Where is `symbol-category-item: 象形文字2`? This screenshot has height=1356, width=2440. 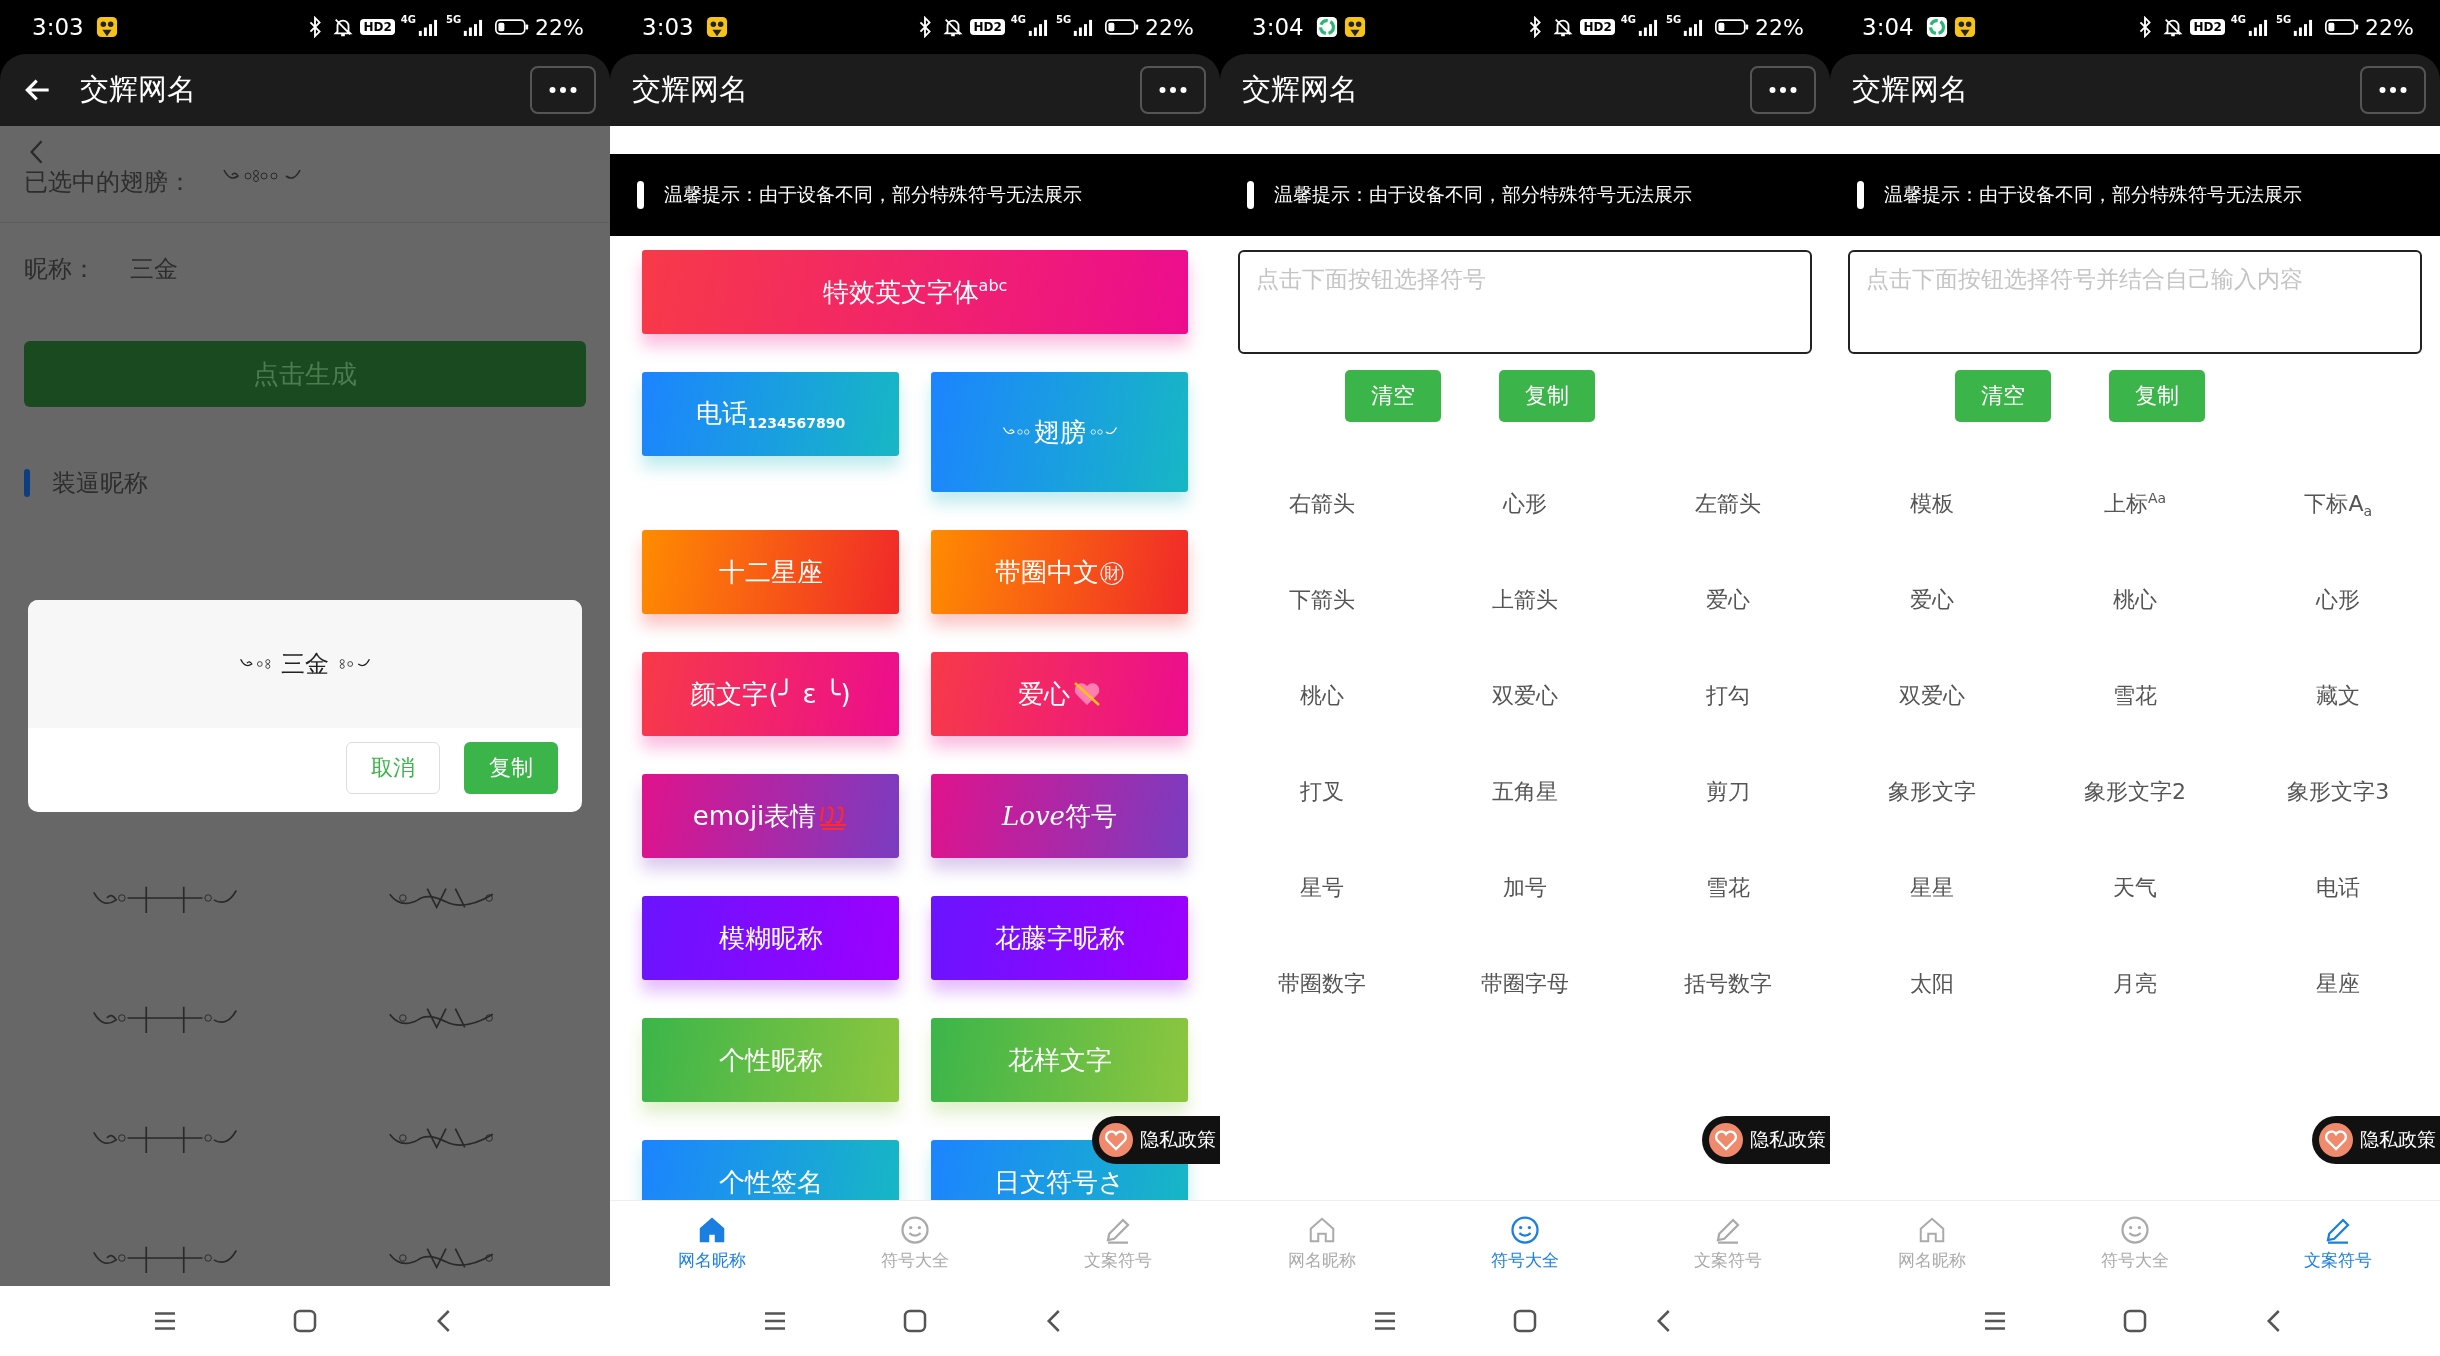 symbol-category-item: 象形文字2 is located at coordinates (2135, 792).